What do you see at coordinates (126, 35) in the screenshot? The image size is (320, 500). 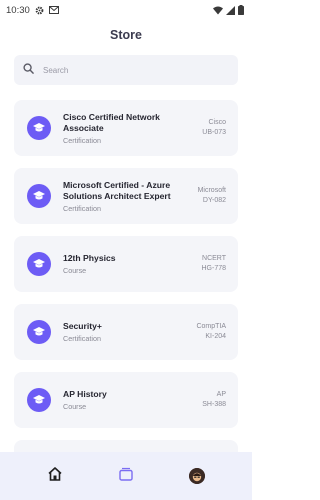 I see `page-title: Store` at bounding box center [126, 35].